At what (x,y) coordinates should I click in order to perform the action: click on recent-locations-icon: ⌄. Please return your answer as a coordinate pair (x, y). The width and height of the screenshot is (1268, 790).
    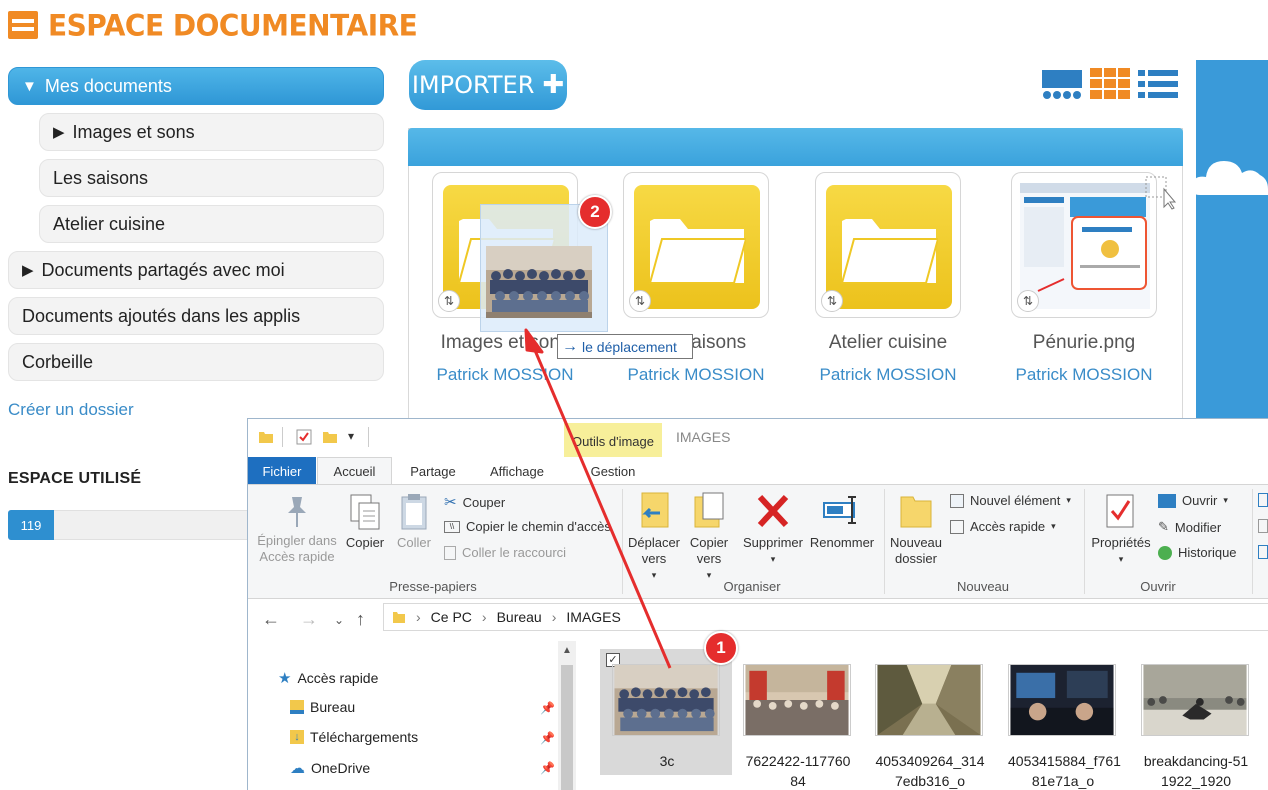
    Looking at the image, I should click on (339, 620).